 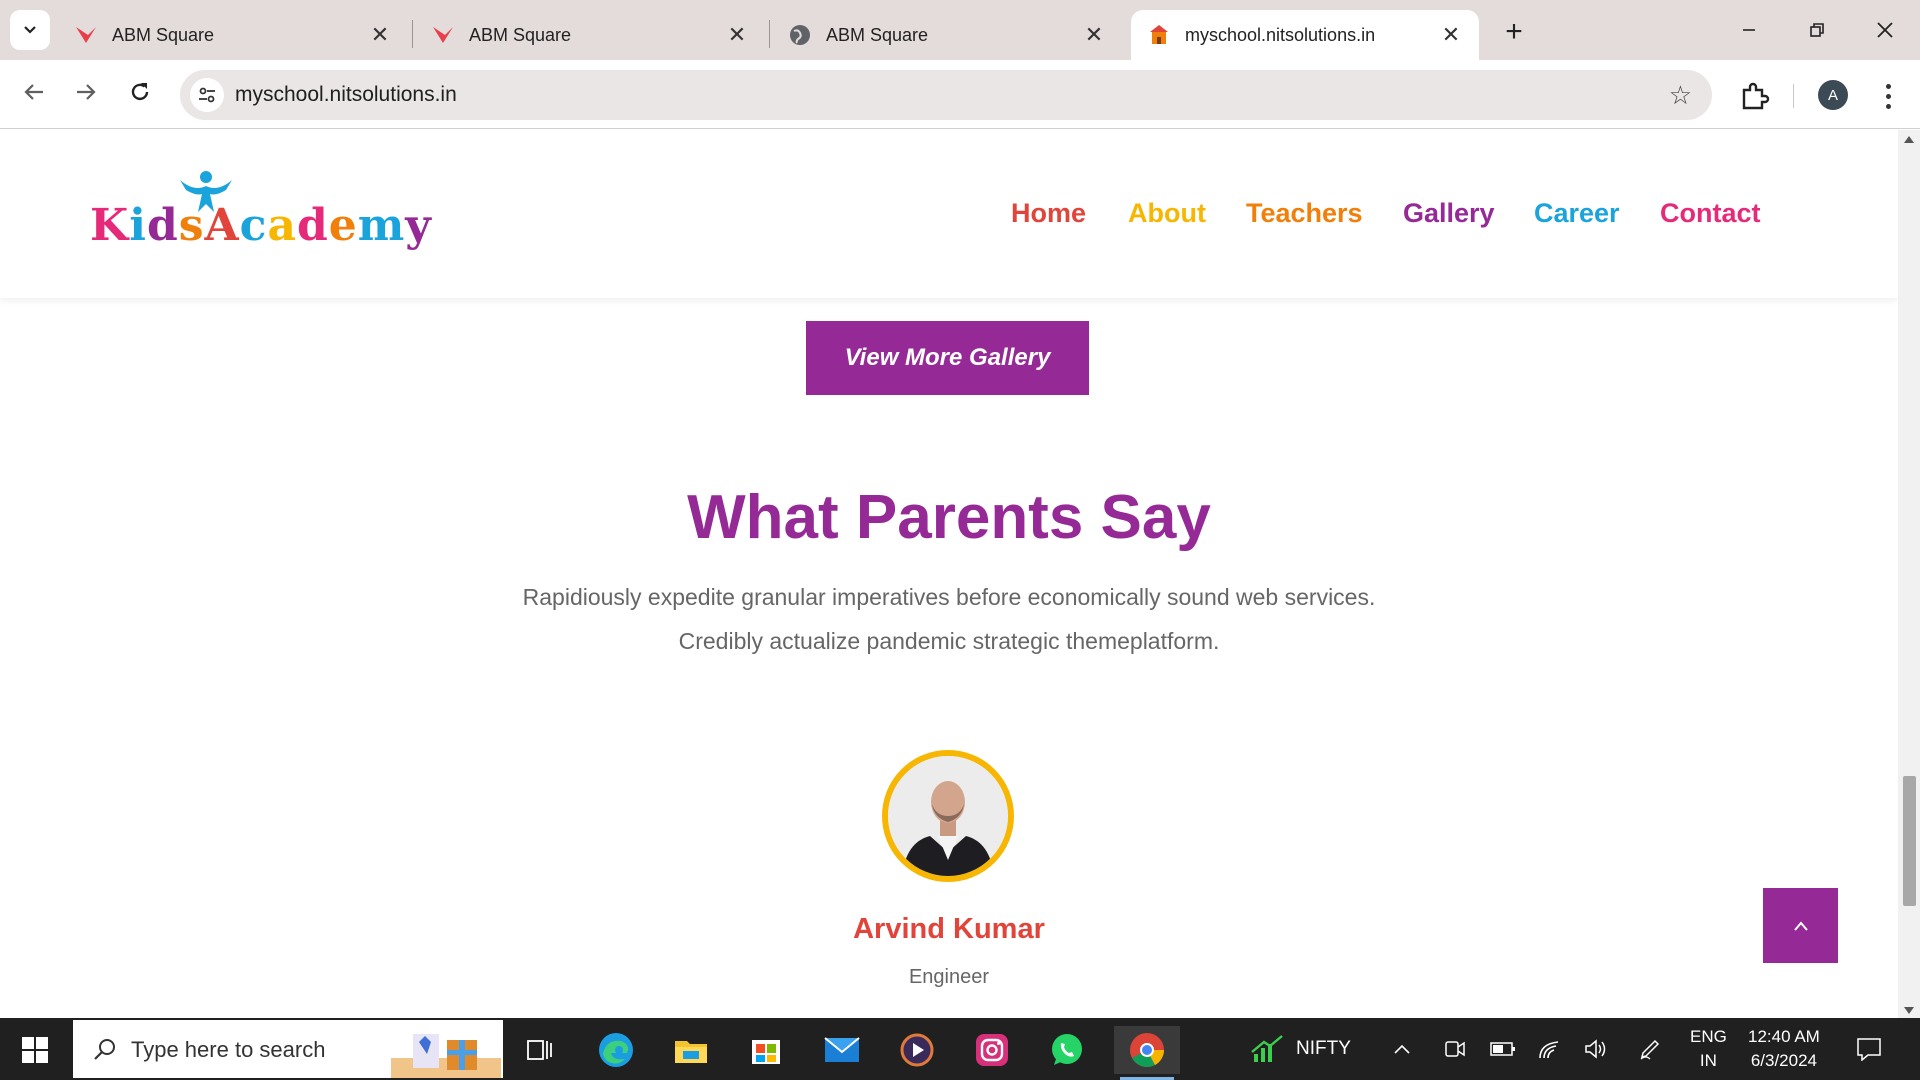 What do you see at coordinates (1267, 1048) in the screenshot?
I see `stock-chart-icon` at bounding box center [1267, 1048].